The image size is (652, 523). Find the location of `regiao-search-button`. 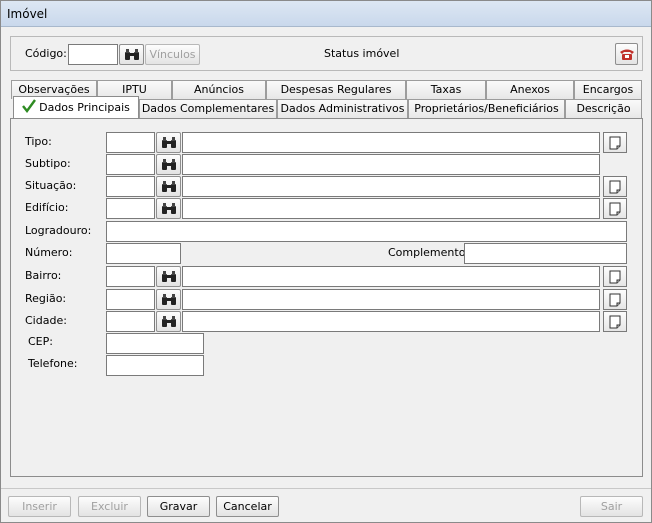

regiao-search-button is located at coordinates (168, 299).